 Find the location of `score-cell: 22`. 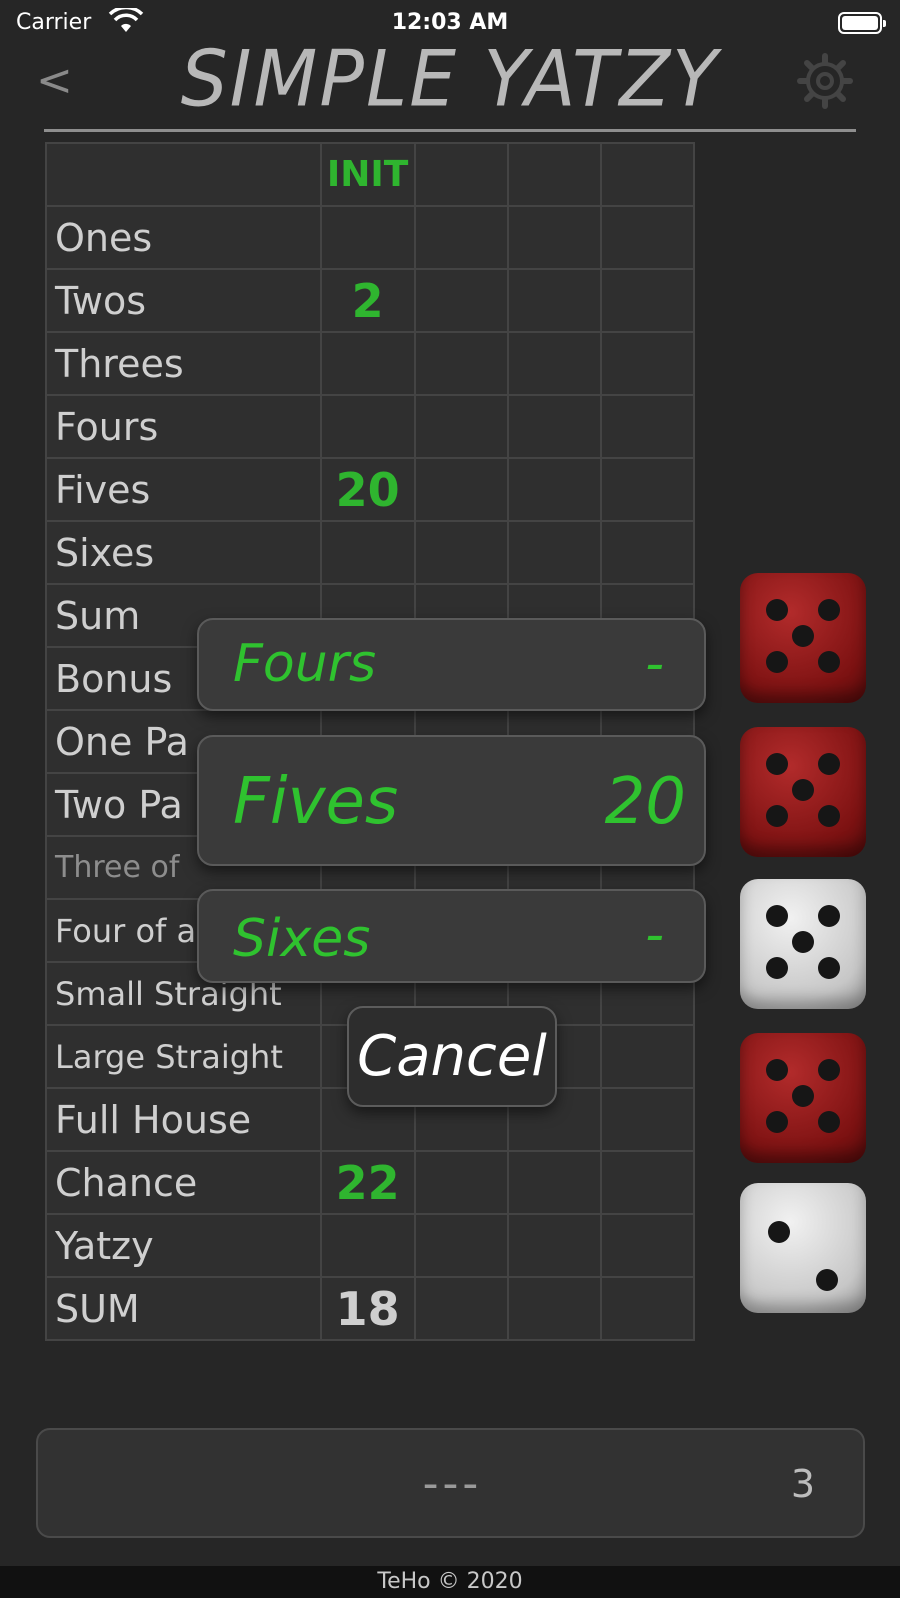

score-cell: 22 is located at coordinates (367, 1182).